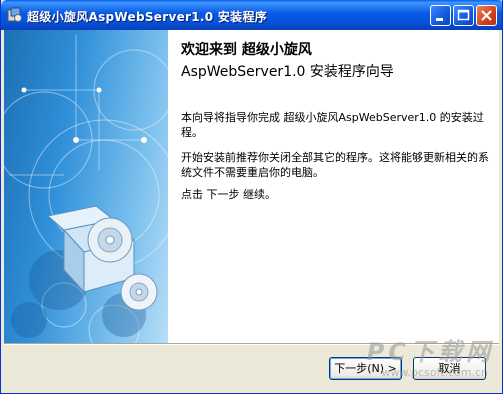 This screenshot has height=394, width=503. I want to click on watermark-logo: PC下载网, so click(430, 352).